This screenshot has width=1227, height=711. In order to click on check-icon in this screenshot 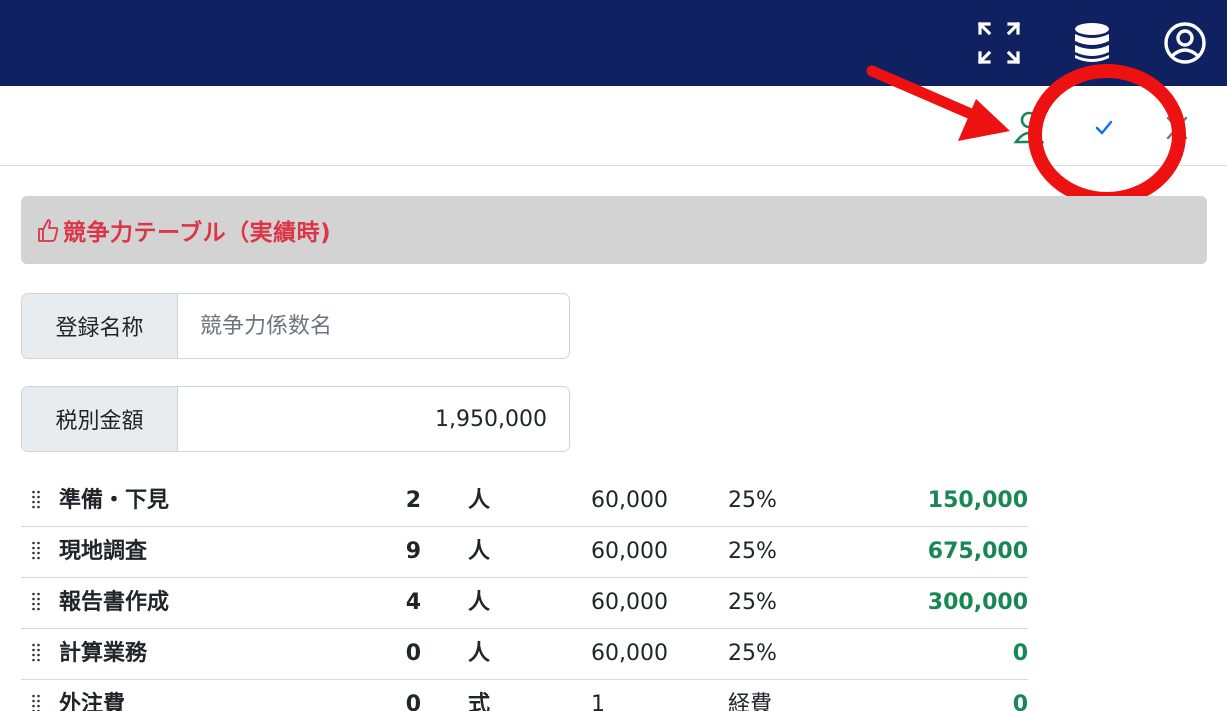, I will do `click(1104, 127)`.